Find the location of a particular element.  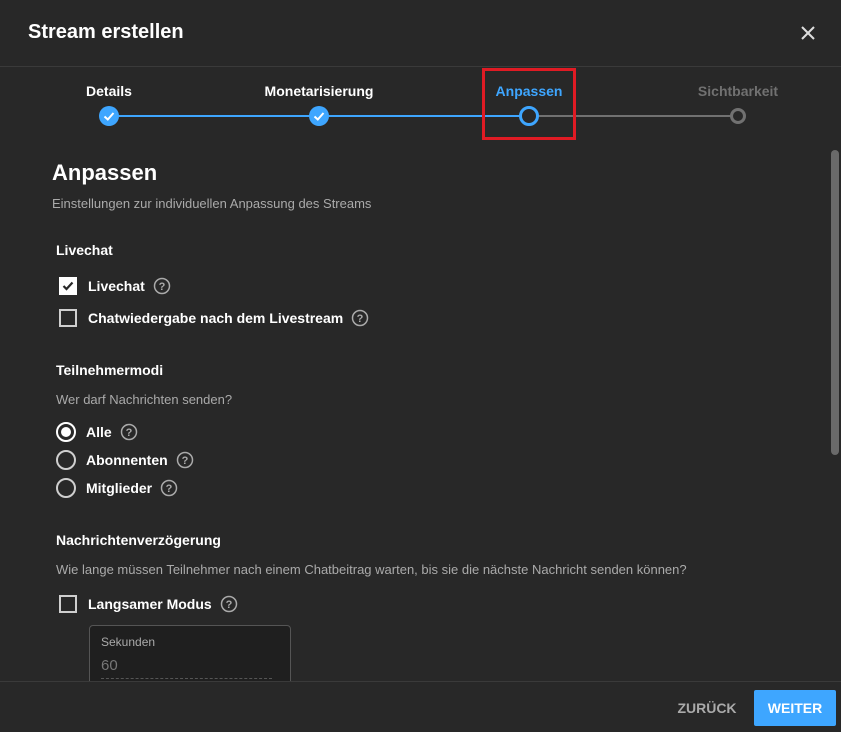

step-dot-visibility is located at coordinates (738, 116).